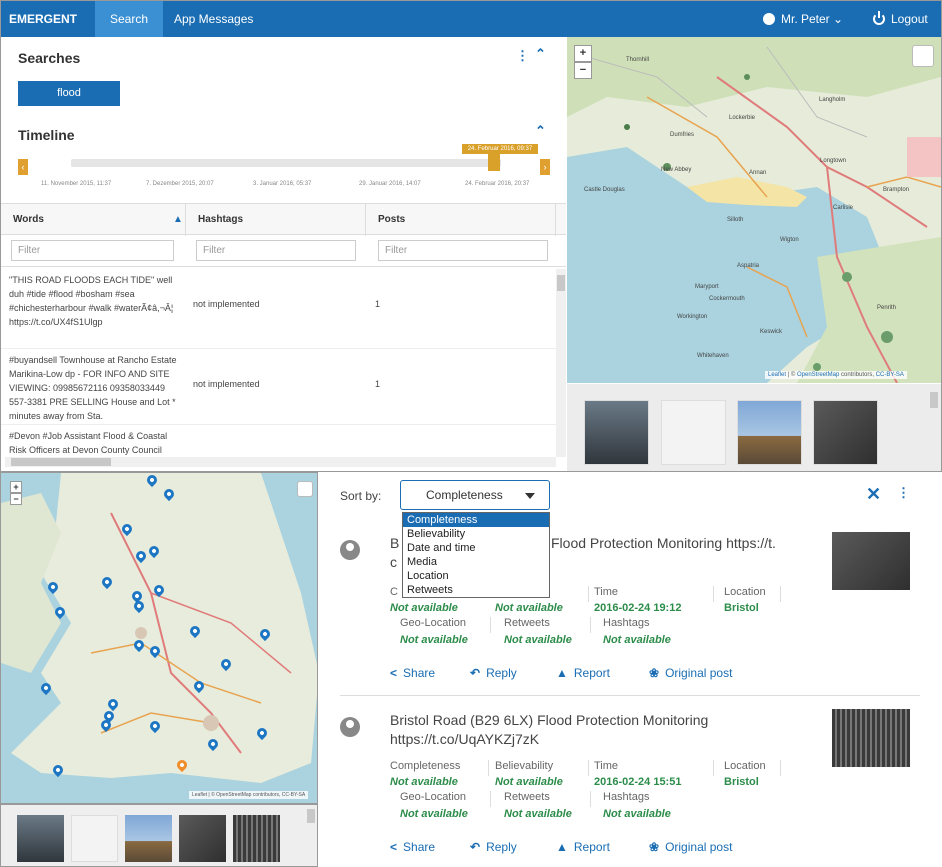 This screenshot has width=942, height=867. What do you see at coordinates (475, 847) in the screenshot?
I see `reply-icon: ↶` at bounding box center [475, 847].